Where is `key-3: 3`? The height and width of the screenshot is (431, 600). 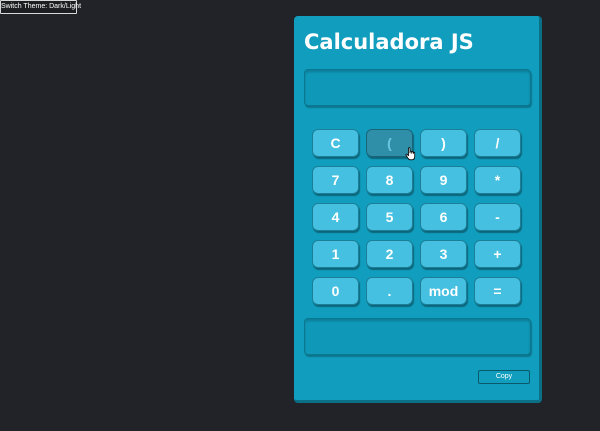
key-3: 3 is located at coordinates (443, 254).